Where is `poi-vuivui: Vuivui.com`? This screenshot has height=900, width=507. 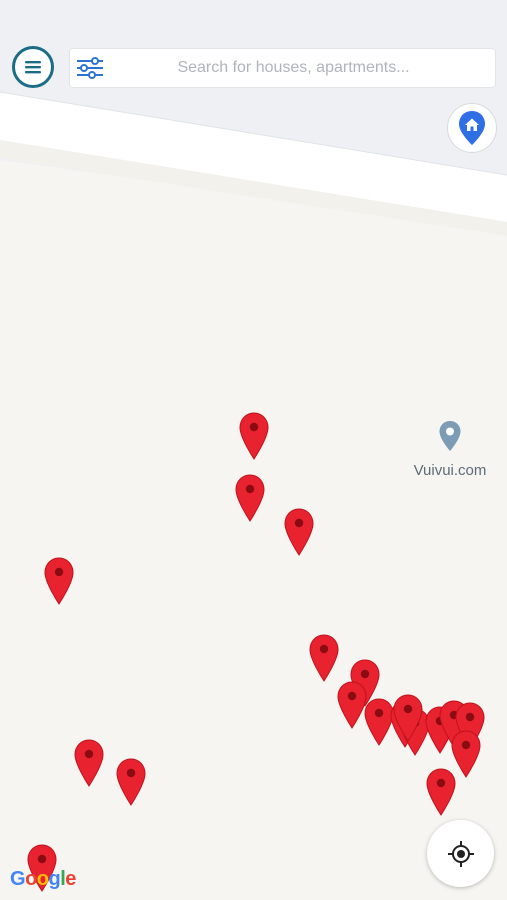
poi-vuivui: Vuivui.com is located at coordinates (450, 452).